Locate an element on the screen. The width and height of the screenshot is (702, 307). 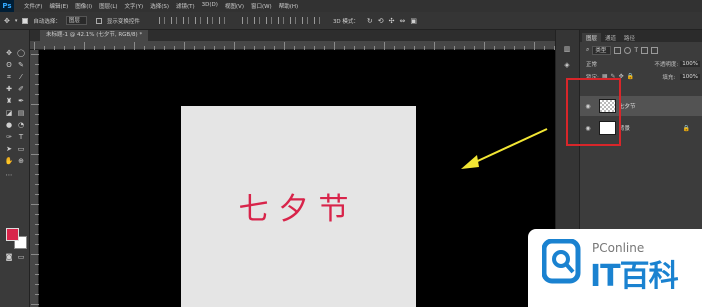
clone-stamp-tool-icon: ♜ is located at coordinates (9, 101).